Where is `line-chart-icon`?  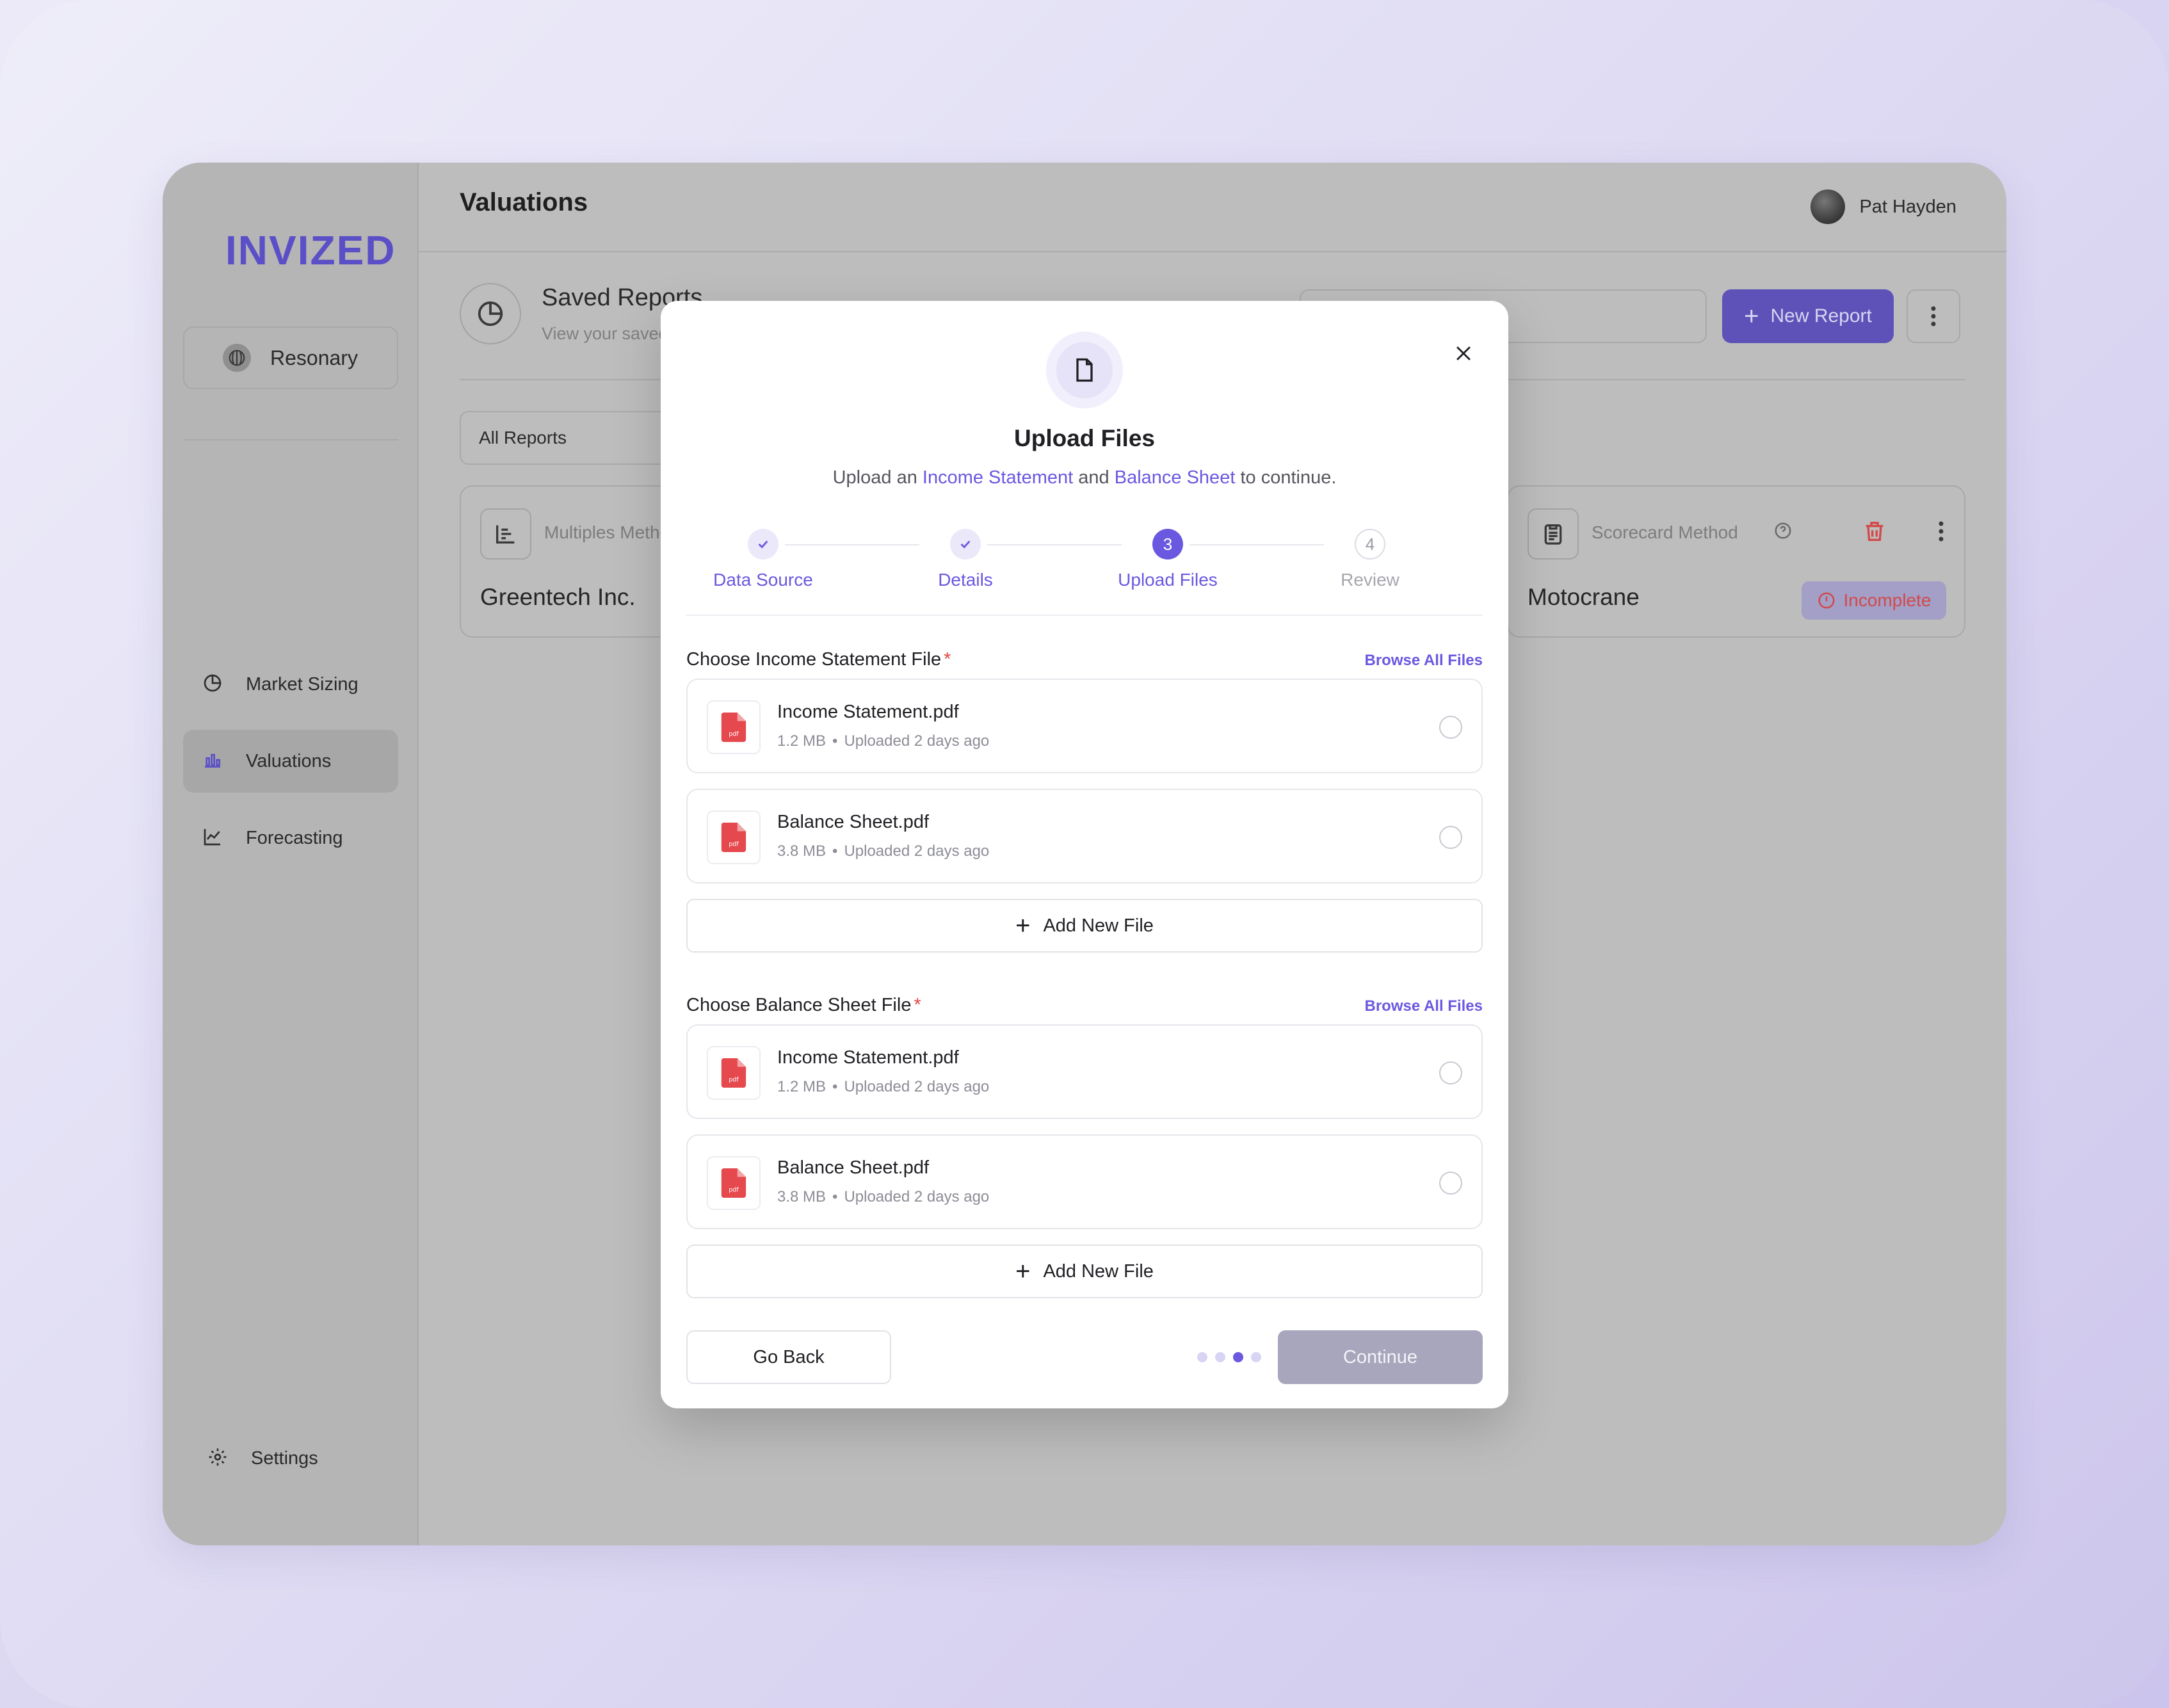
line-chart-icon is located at coordinates (212, 838).